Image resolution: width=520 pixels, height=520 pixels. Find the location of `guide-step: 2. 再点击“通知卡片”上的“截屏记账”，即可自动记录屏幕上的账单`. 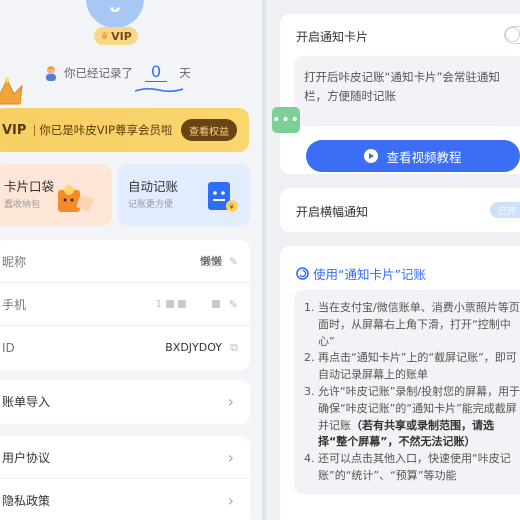

guide-step: 2. 再点击“通知卡片”上的“截屏记账”，即可自动记录屏幕上的账单 is located at coordinates (410, 366).